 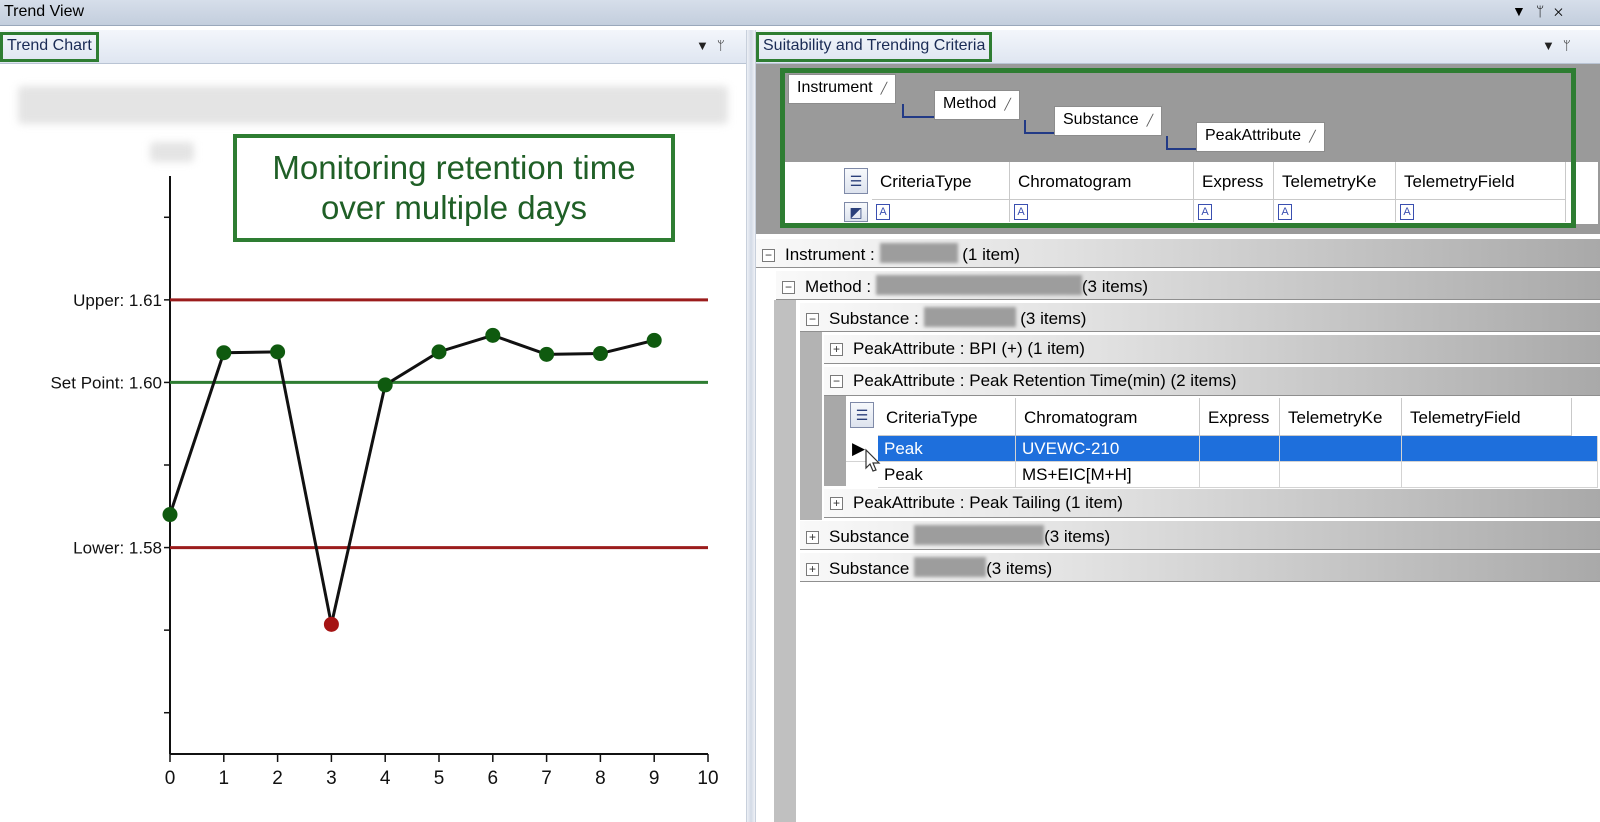 What do you see at coordinates (1240, 417) in the screenshot?
I see `detail-col-express: Express` at bounding box center [1240, 417].